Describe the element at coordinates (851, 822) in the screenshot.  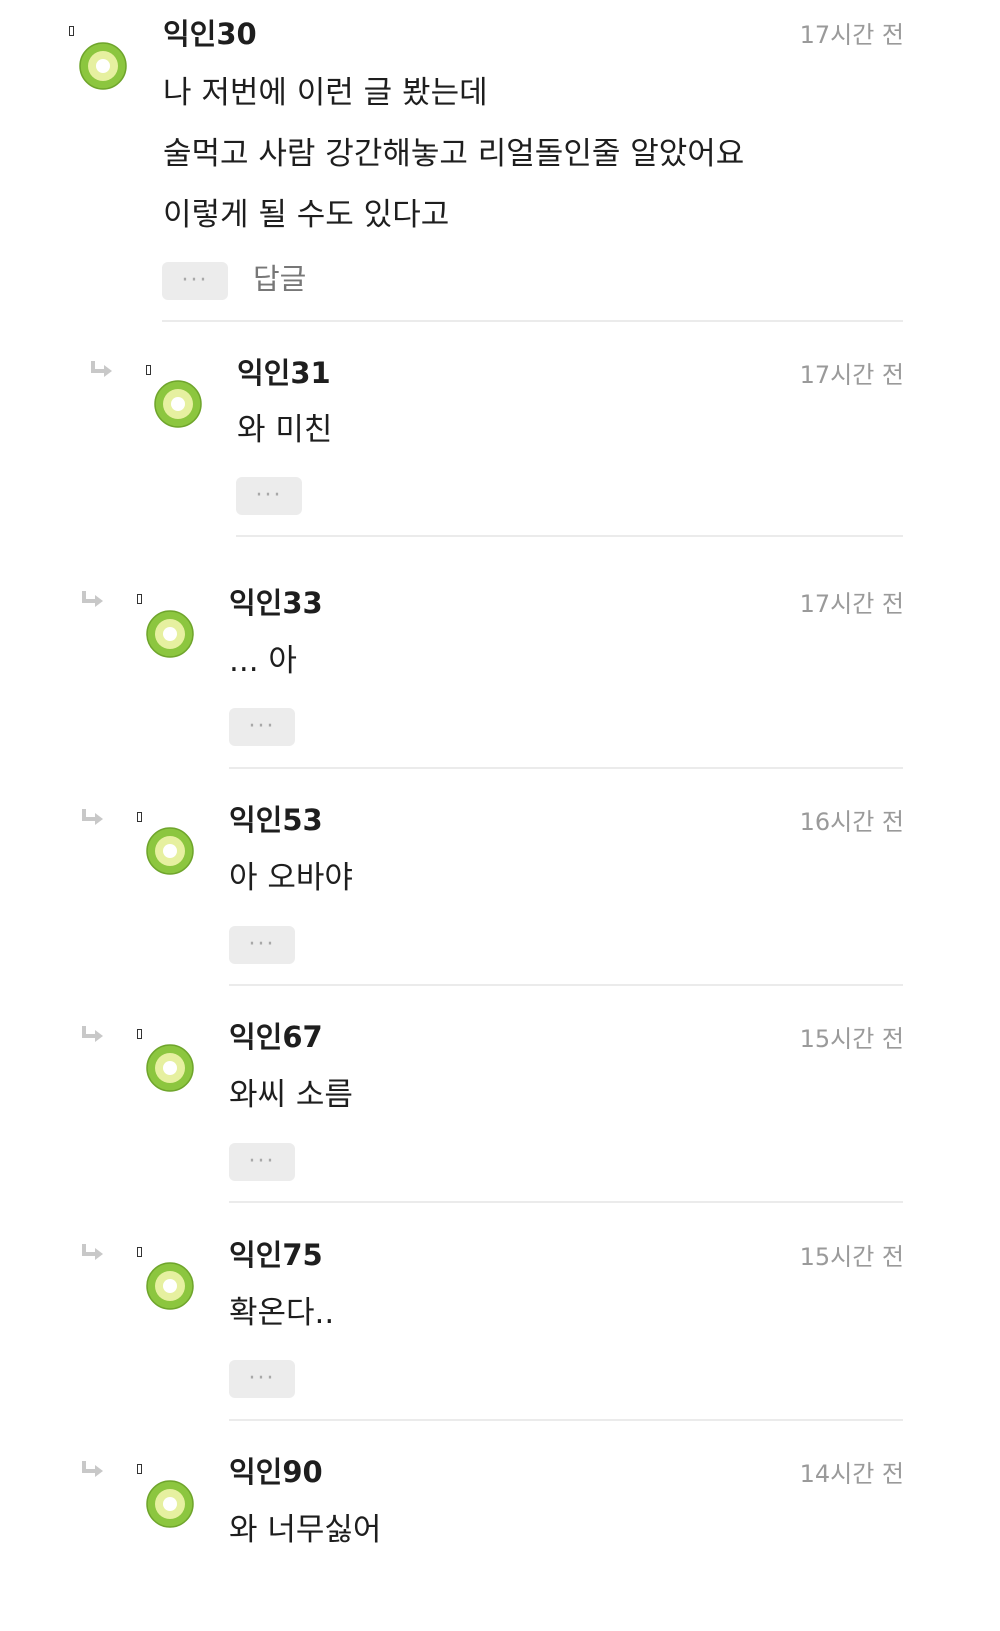
I see `comment-timestamp: 16시간 전` at that location.